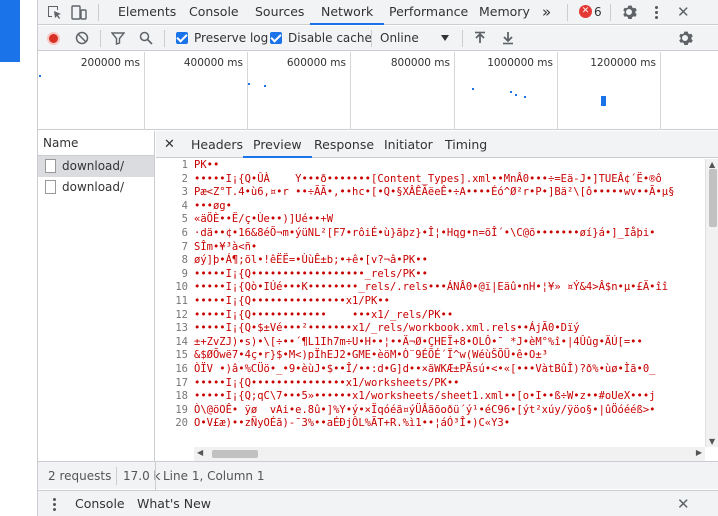 Image resolution: width=718 pixels, height=516 pixels. Describe the element at coordinates (316, 63) in the screenshot. I see `timeline-tick-label: 600000 ms` at that location.